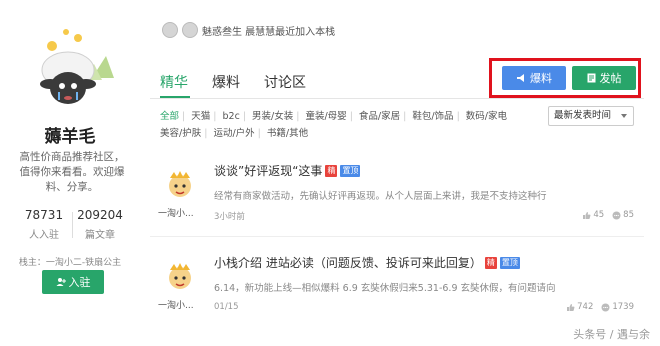  What do you see at coordinates (380, 196) in the screenshot?
I see `post-excerpt: 经常有商家做活动，先确认好评再返现。从个人层面上来讲，我是不支持这种行` at bounding box center [380, 196].